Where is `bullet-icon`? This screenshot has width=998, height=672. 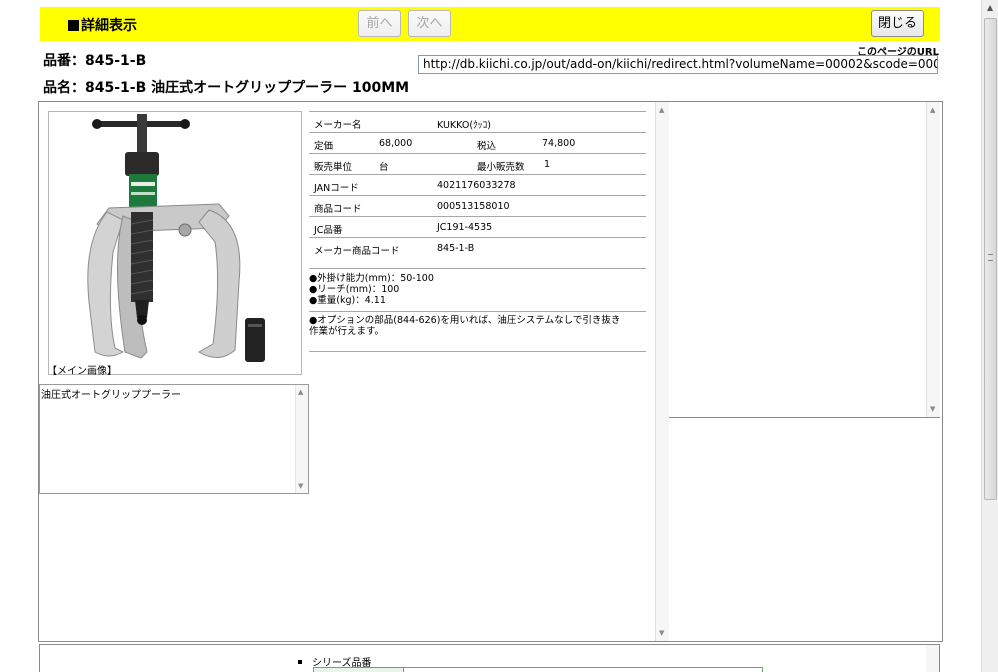 bullet-icon is located at coordinates (300, 662).